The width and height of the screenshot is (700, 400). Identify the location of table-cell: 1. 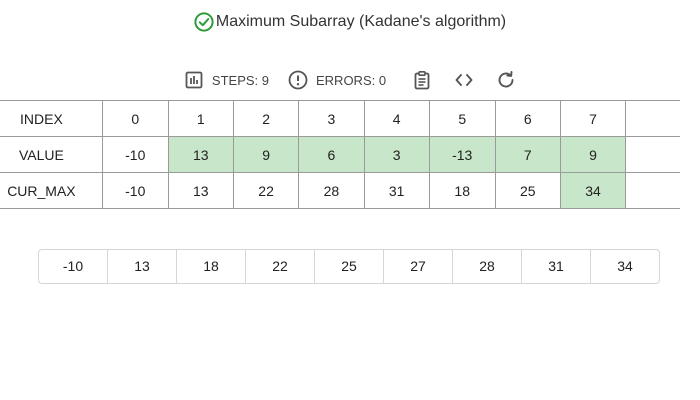
(200, 118).